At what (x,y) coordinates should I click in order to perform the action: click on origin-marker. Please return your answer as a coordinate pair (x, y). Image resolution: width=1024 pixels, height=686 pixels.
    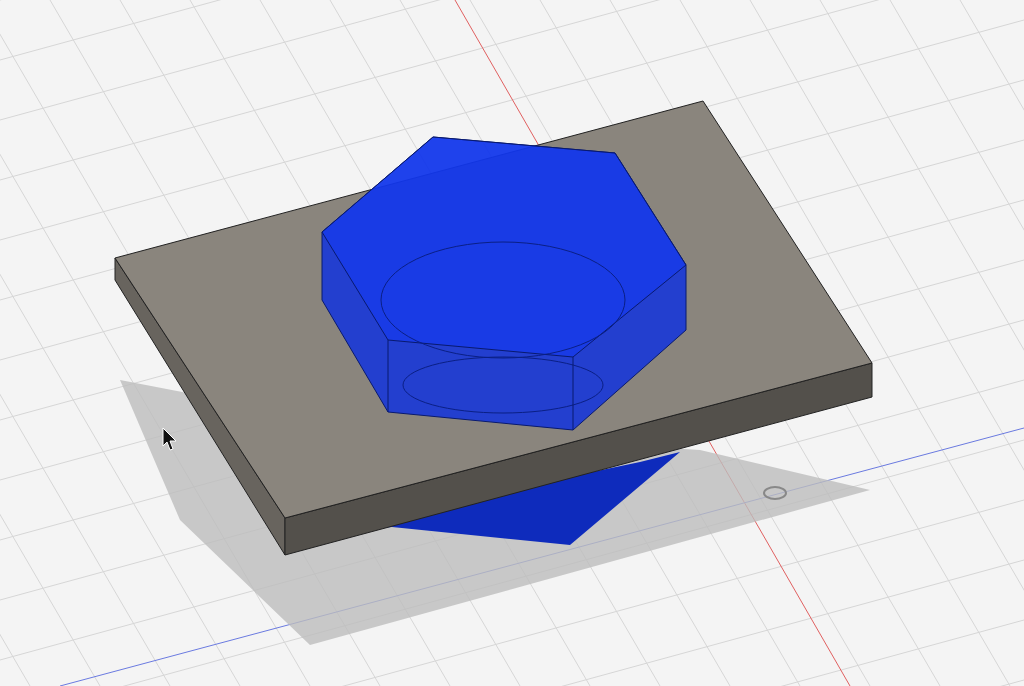
    Looking at the image, I should click on (775, 493).